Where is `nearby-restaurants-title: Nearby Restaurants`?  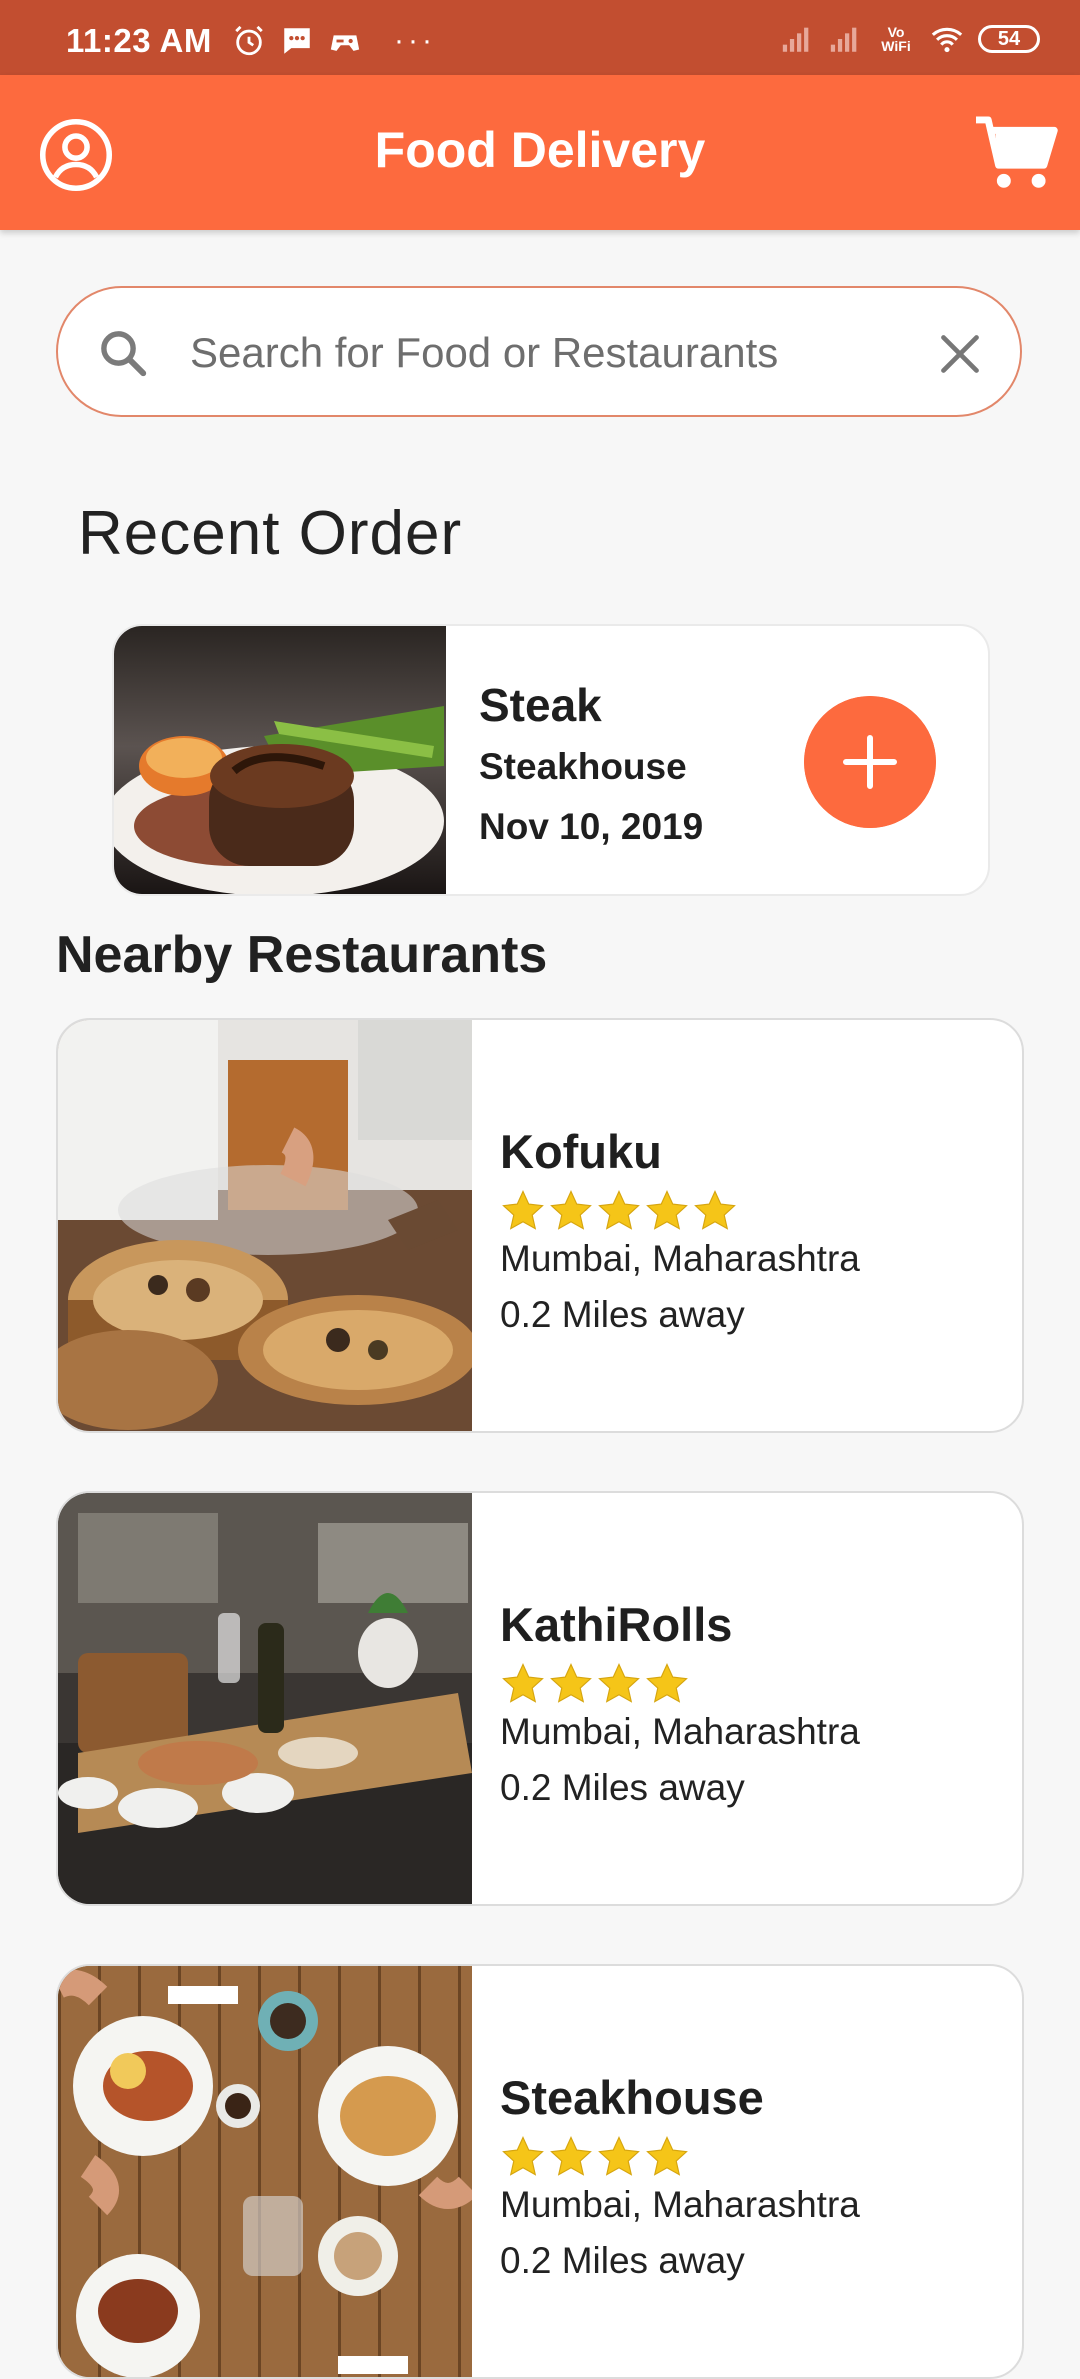
nearby-restaurants-title: Nearby Restaurants is located at coordinates (302, 955).